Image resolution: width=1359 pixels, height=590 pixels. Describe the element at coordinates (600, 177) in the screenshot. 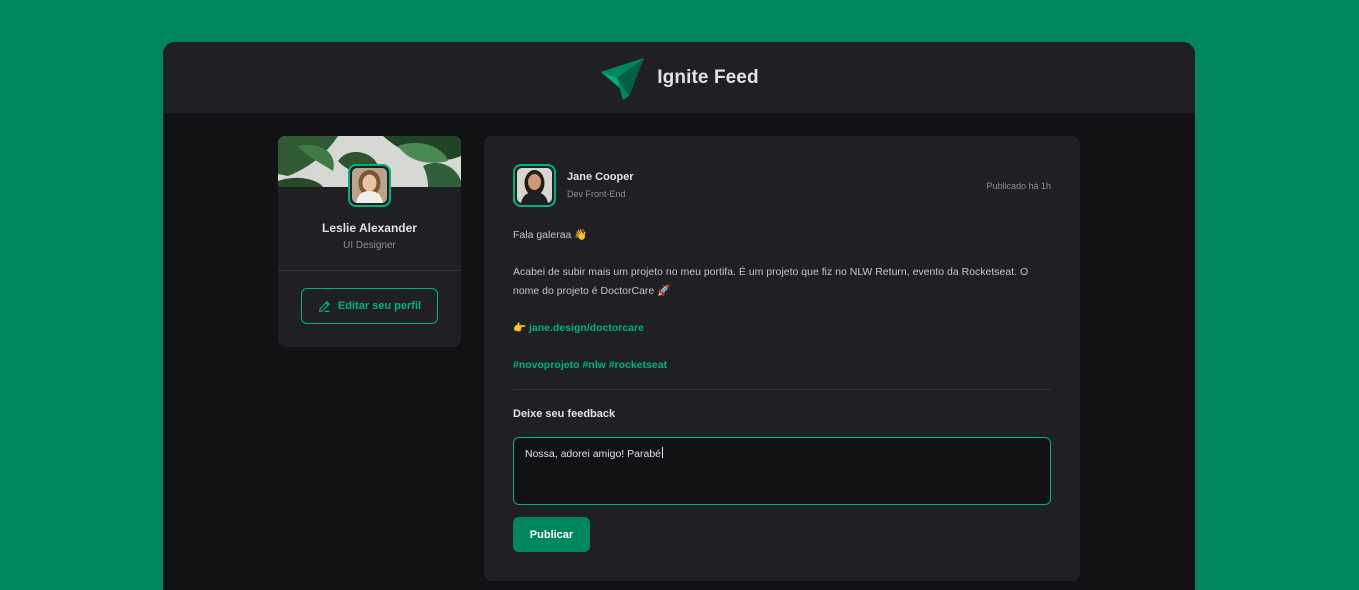

I see `author-name: Jane Cooper` at that location.